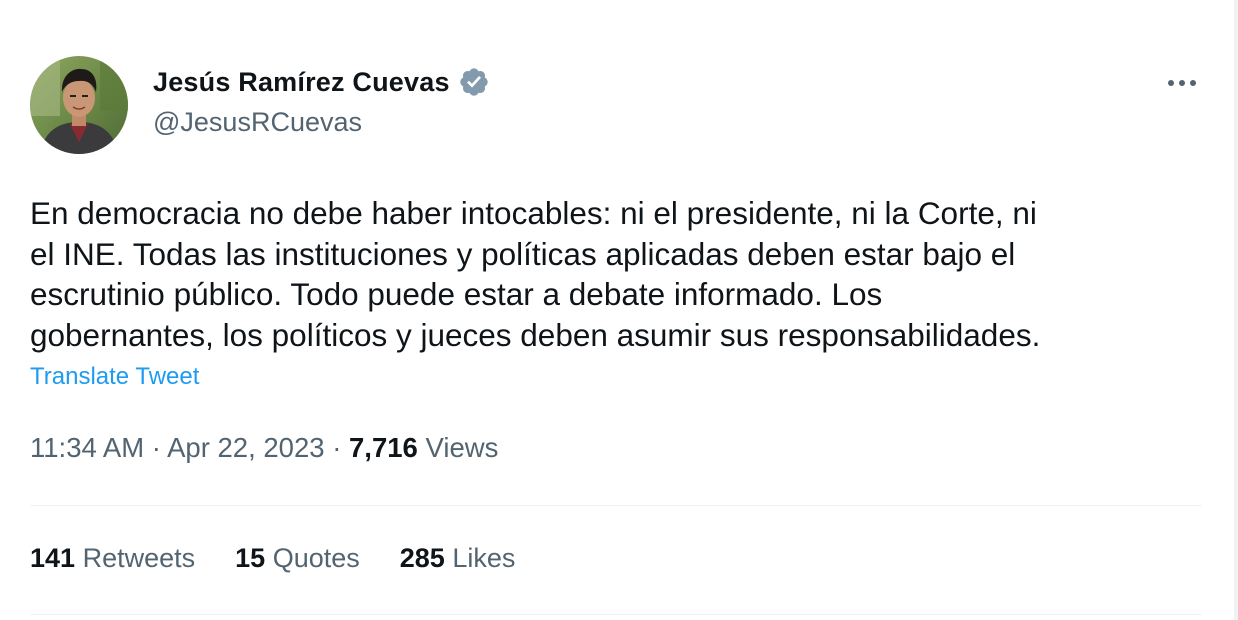 This screenshot has width=1238, height=620. I want to click on views-label: Views, so click(462, 447).